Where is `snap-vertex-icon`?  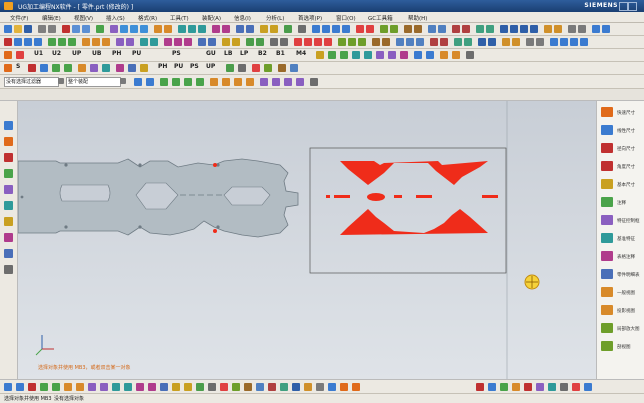
snap-vertex-icon is located at coordinates (200, 82).